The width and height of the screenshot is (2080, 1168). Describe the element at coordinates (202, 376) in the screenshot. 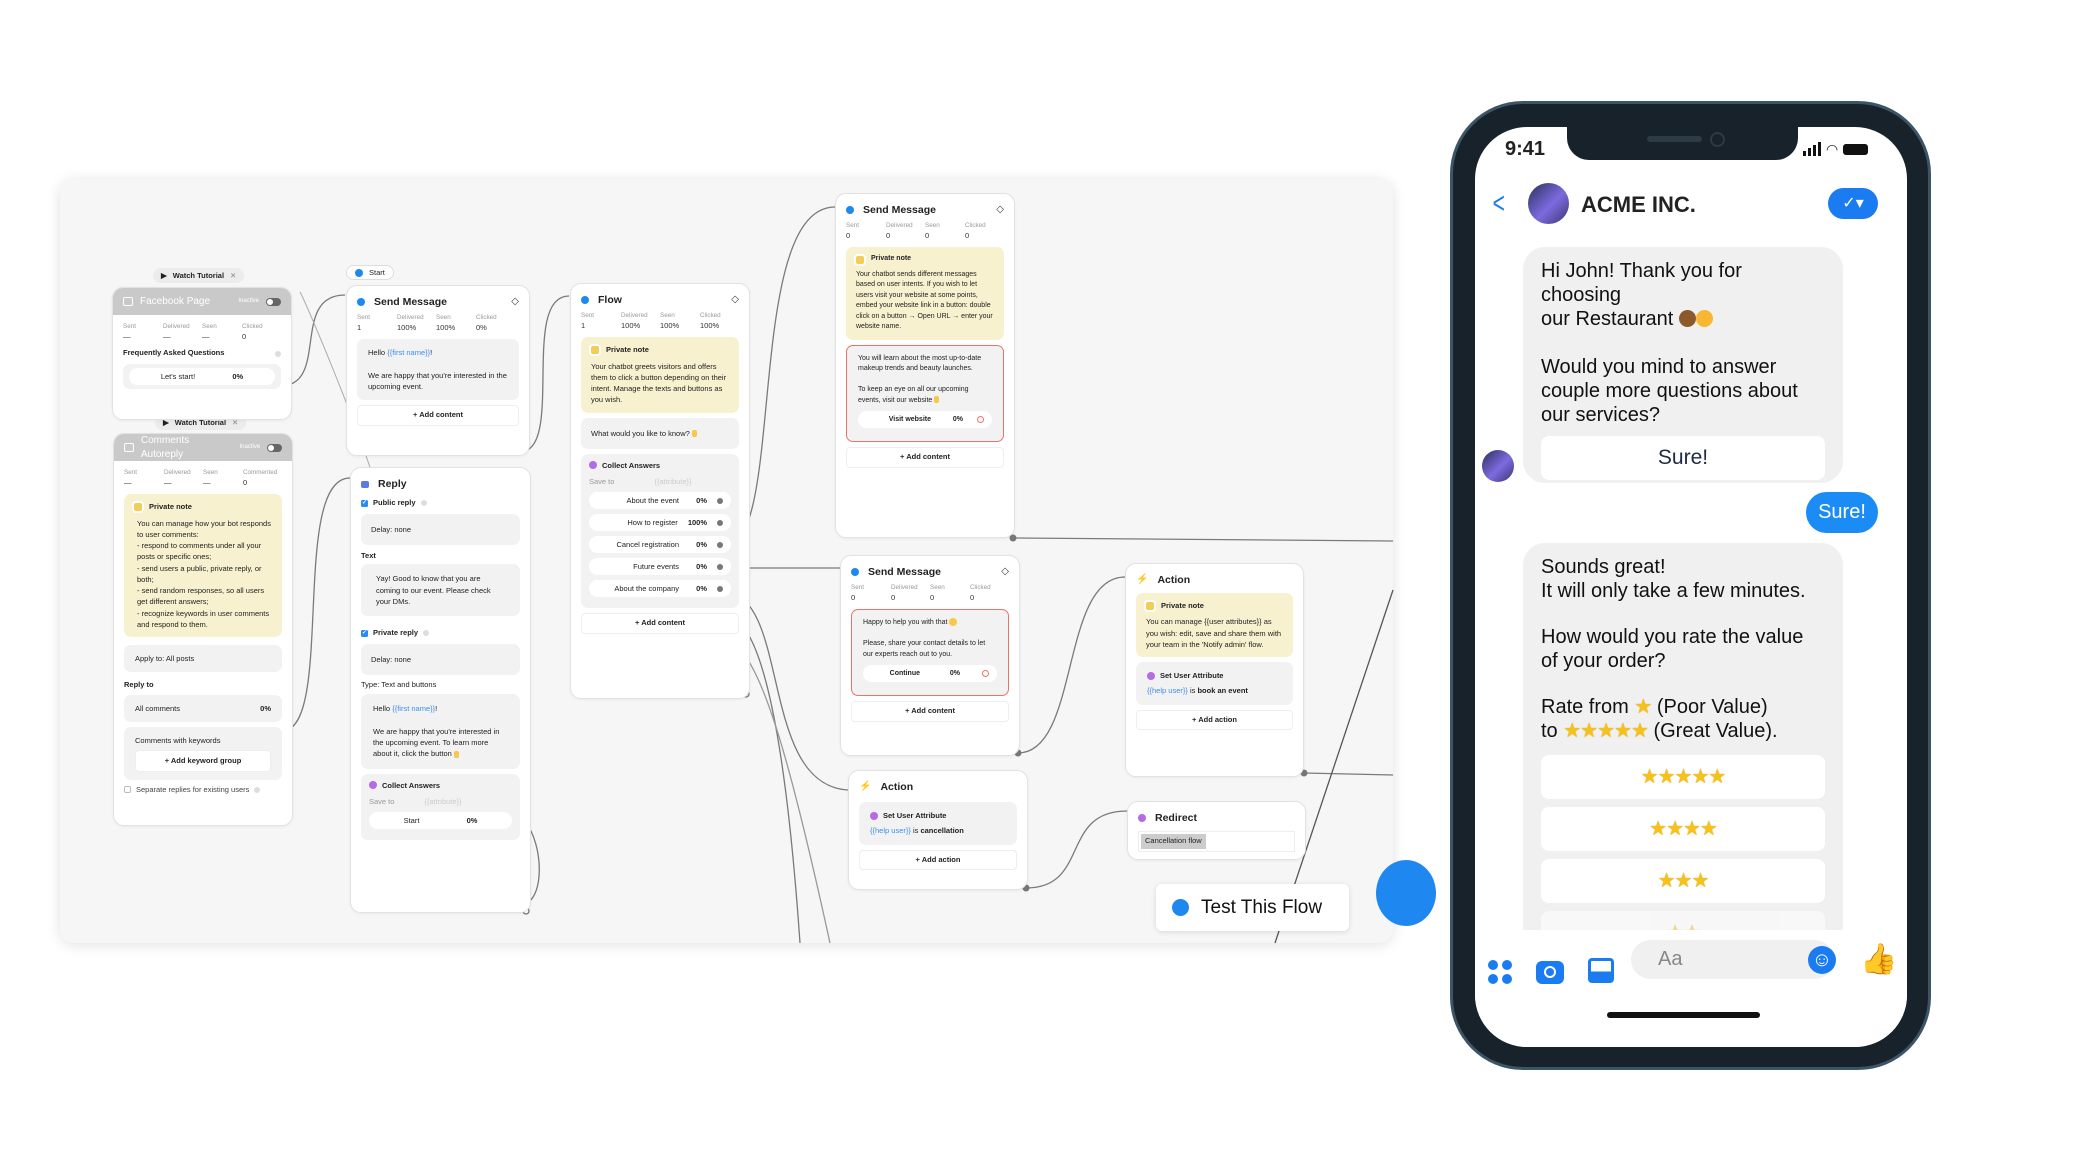

I see `lets-start-button: Let's start! 0%` at that location.